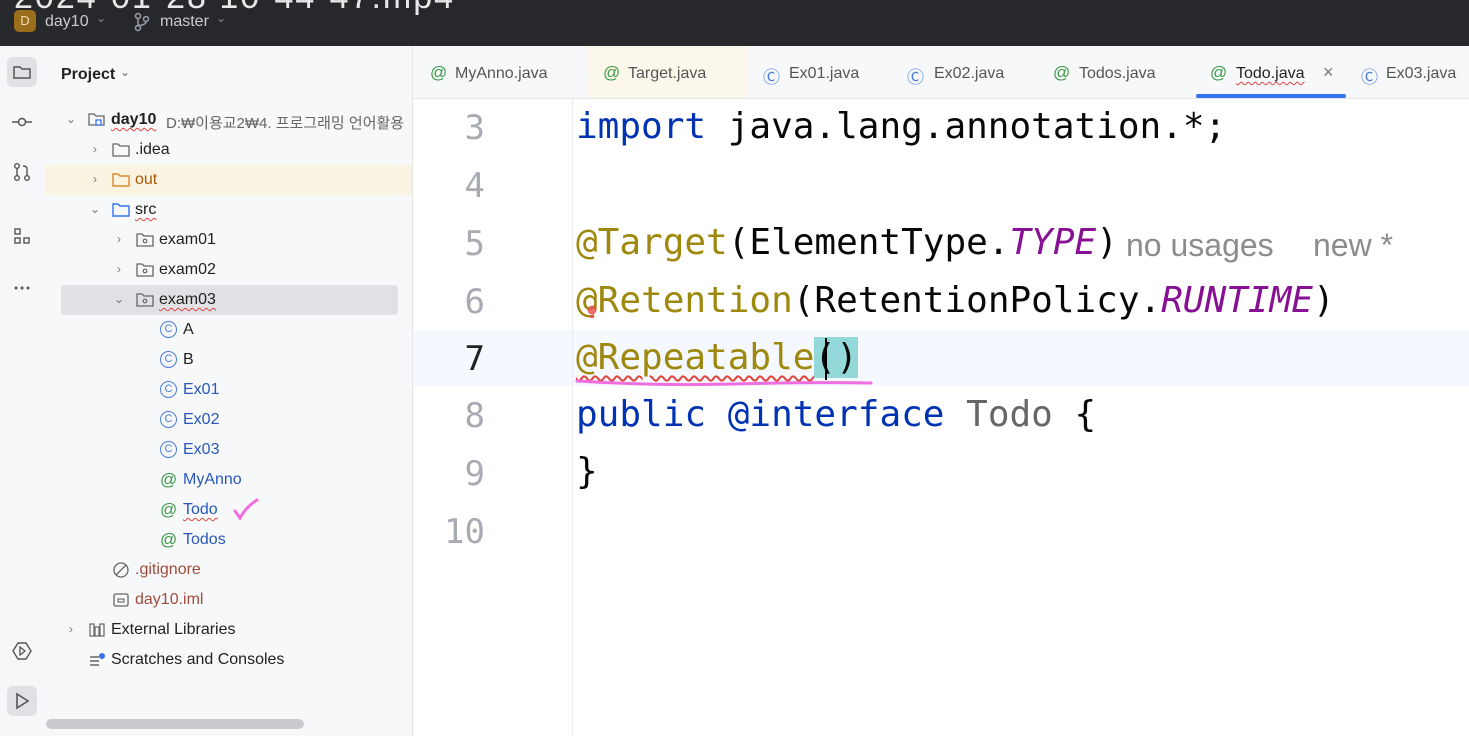 Image resolution: width=1469 pixels, height=736 pixels. What do you see at coordinates (229, 420) in the screenshot?
I see `tree-item-Ex02: C Ex02` at bounding box center [229, 420].